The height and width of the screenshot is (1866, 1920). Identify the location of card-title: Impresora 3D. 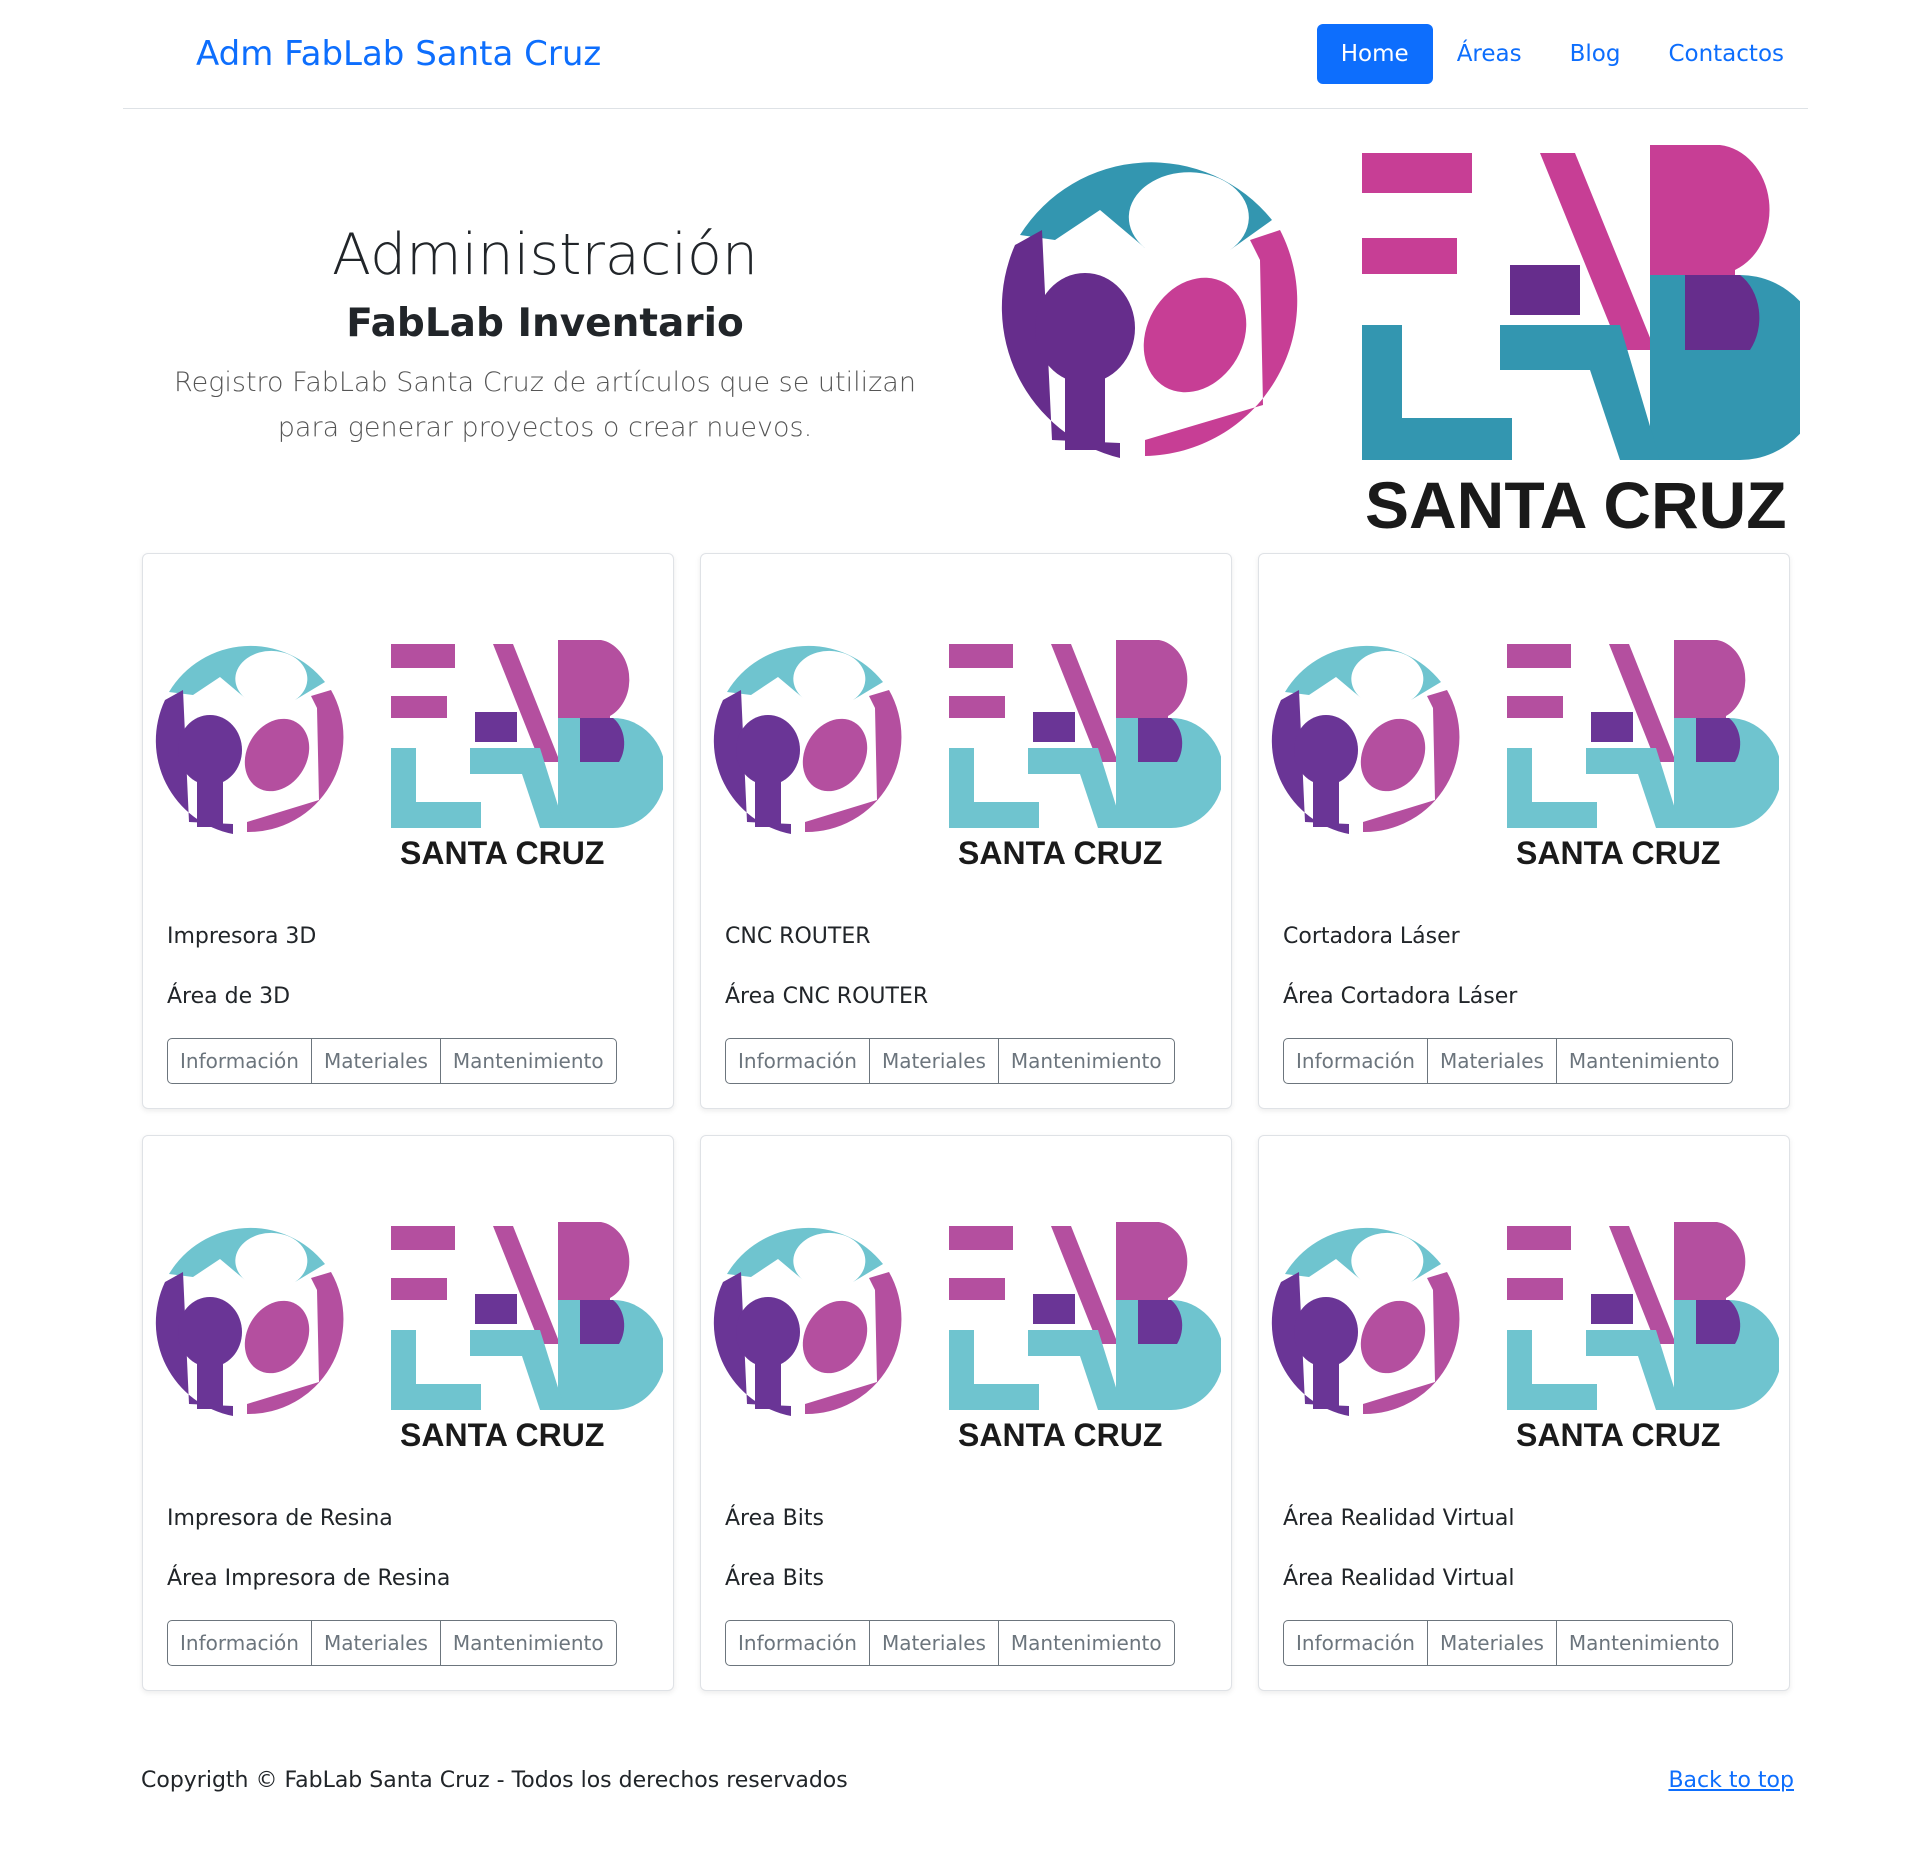
(242, 936).